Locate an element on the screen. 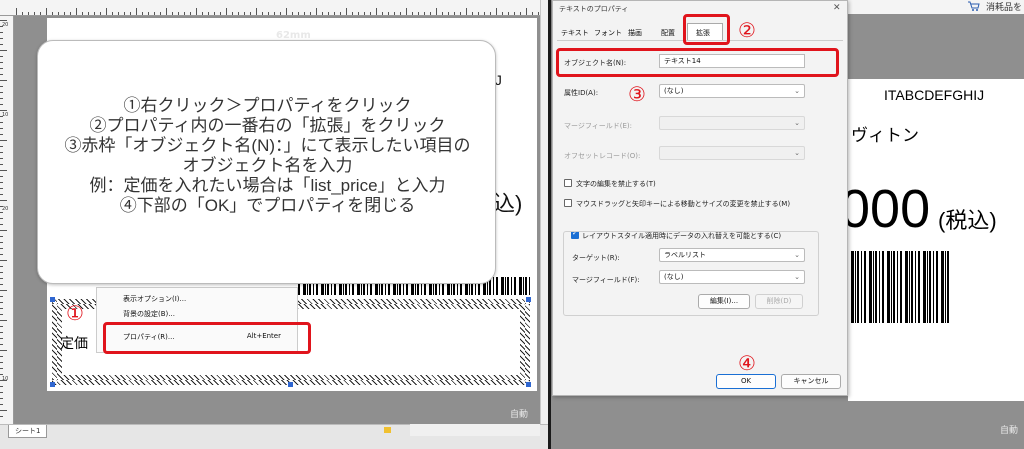 Image resolution: width=1024 pixels, height=449 pixels. no-drag-label: マウスドラッグと矢印キーによる移動とサイズの変更を禁止する(M) is located at coordinates (683, 204).